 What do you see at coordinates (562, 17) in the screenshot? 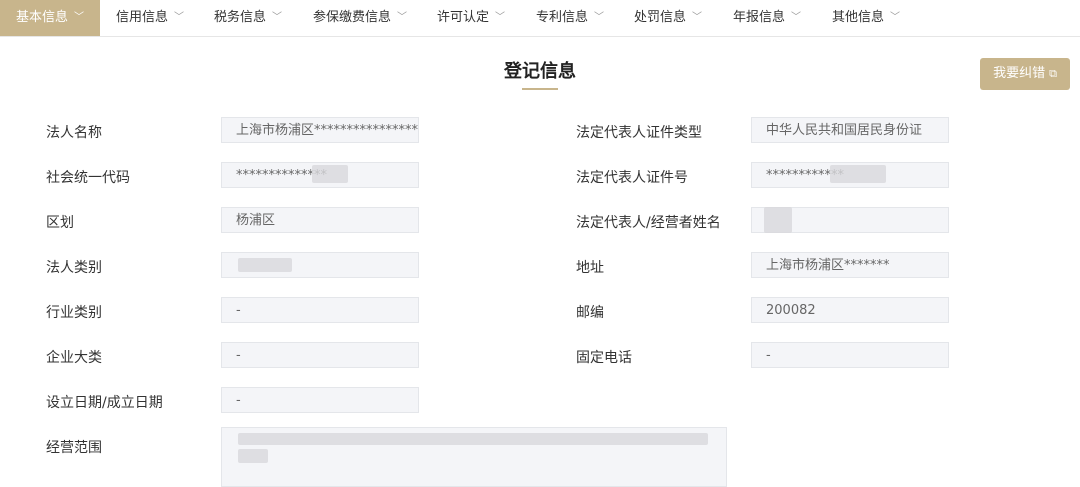
I see `tab-label: 专利信息` at bounding box center [562, 17].